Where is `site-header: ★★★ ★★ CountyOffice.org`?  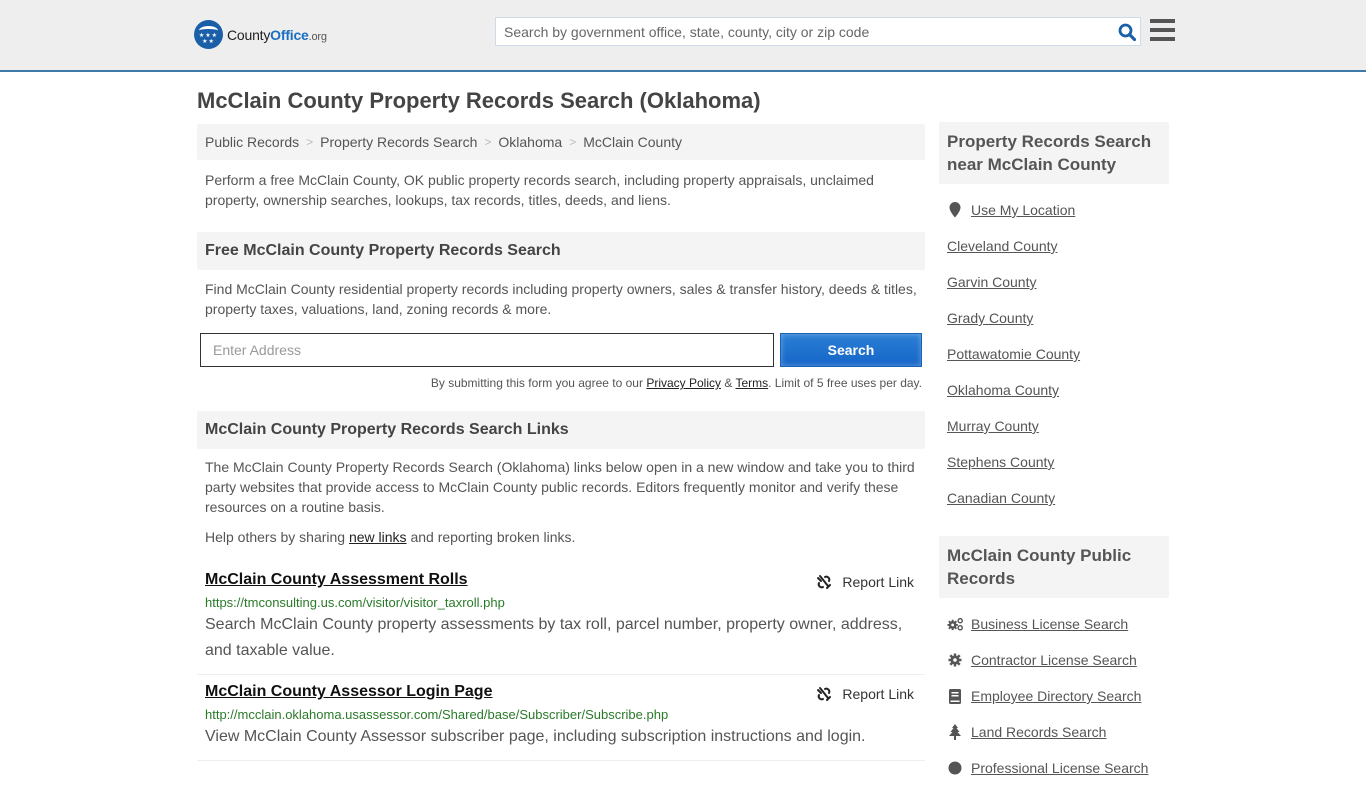
site-header: ★★★ ★★ CountyOffice.org is located at coordinates (683, 36).